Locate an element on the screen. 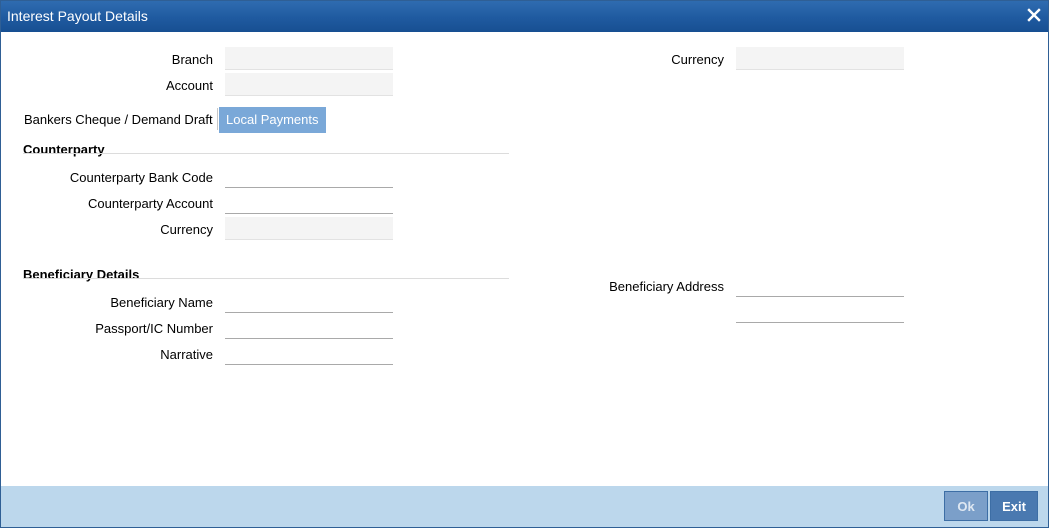  counterparty-divider is located at coordinates (266, 153).